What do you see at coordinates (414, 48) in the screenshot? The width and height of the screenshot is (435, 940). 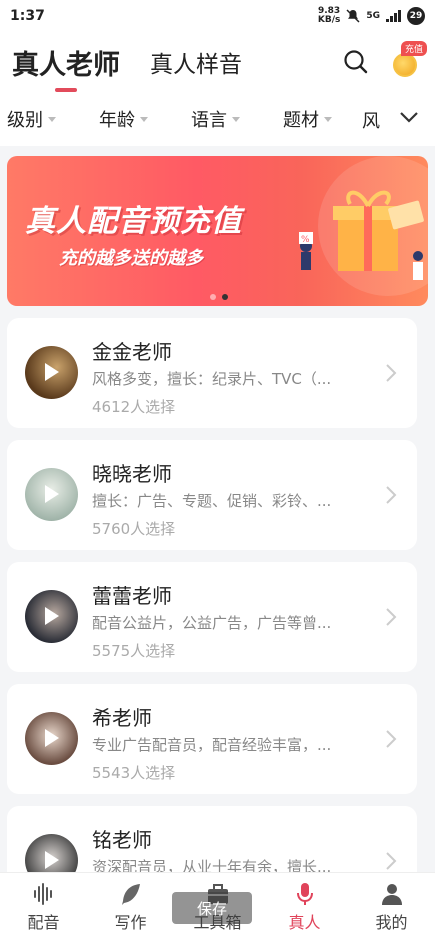 I see `recharge-badge: 充值` at bounding box center [414, 48].